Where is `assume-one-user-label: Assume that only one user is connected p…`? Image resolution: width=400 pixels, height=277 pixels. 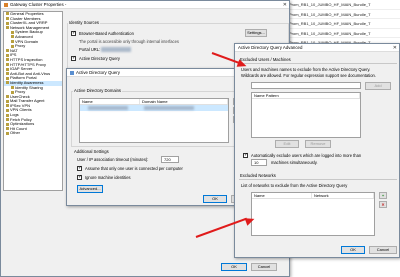
assume-one-user-label: Assume that only one user is connected p… is located at coordinates (134, 168).